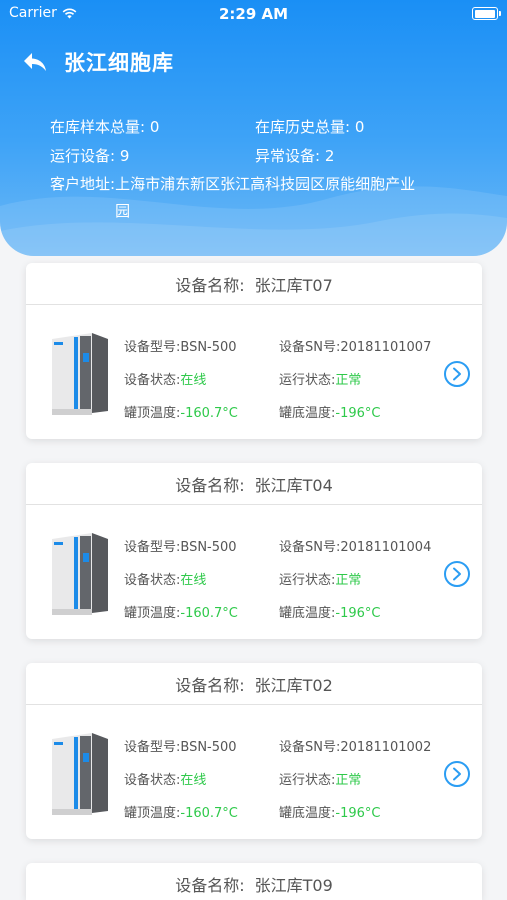 The height and width of the screenshot is (900, 507). What do you see at coordinates (329, 156) in the screenshot?
I see `abnormal-devices-value: 2` at bounding box center [329, 156].